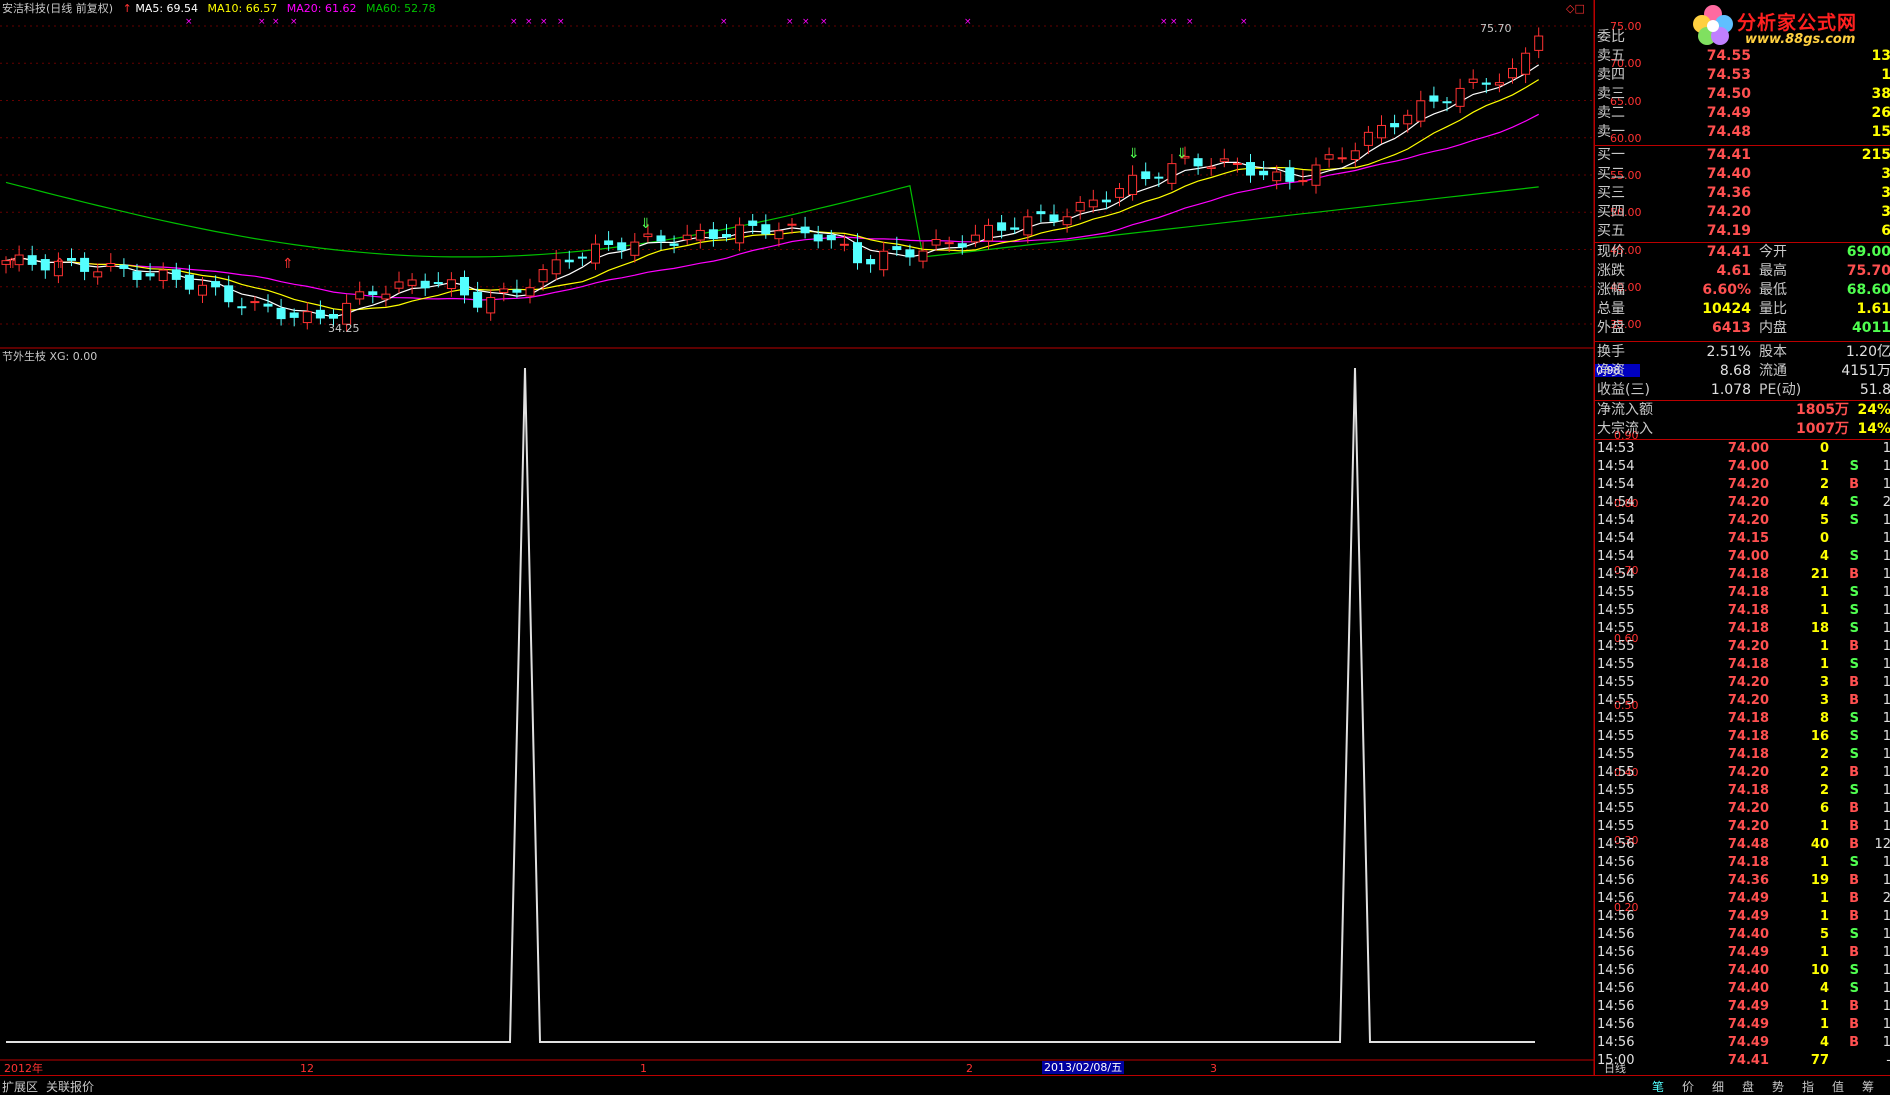  I want to click on ma60-label: MA60: 52.78, so click(400, 8).